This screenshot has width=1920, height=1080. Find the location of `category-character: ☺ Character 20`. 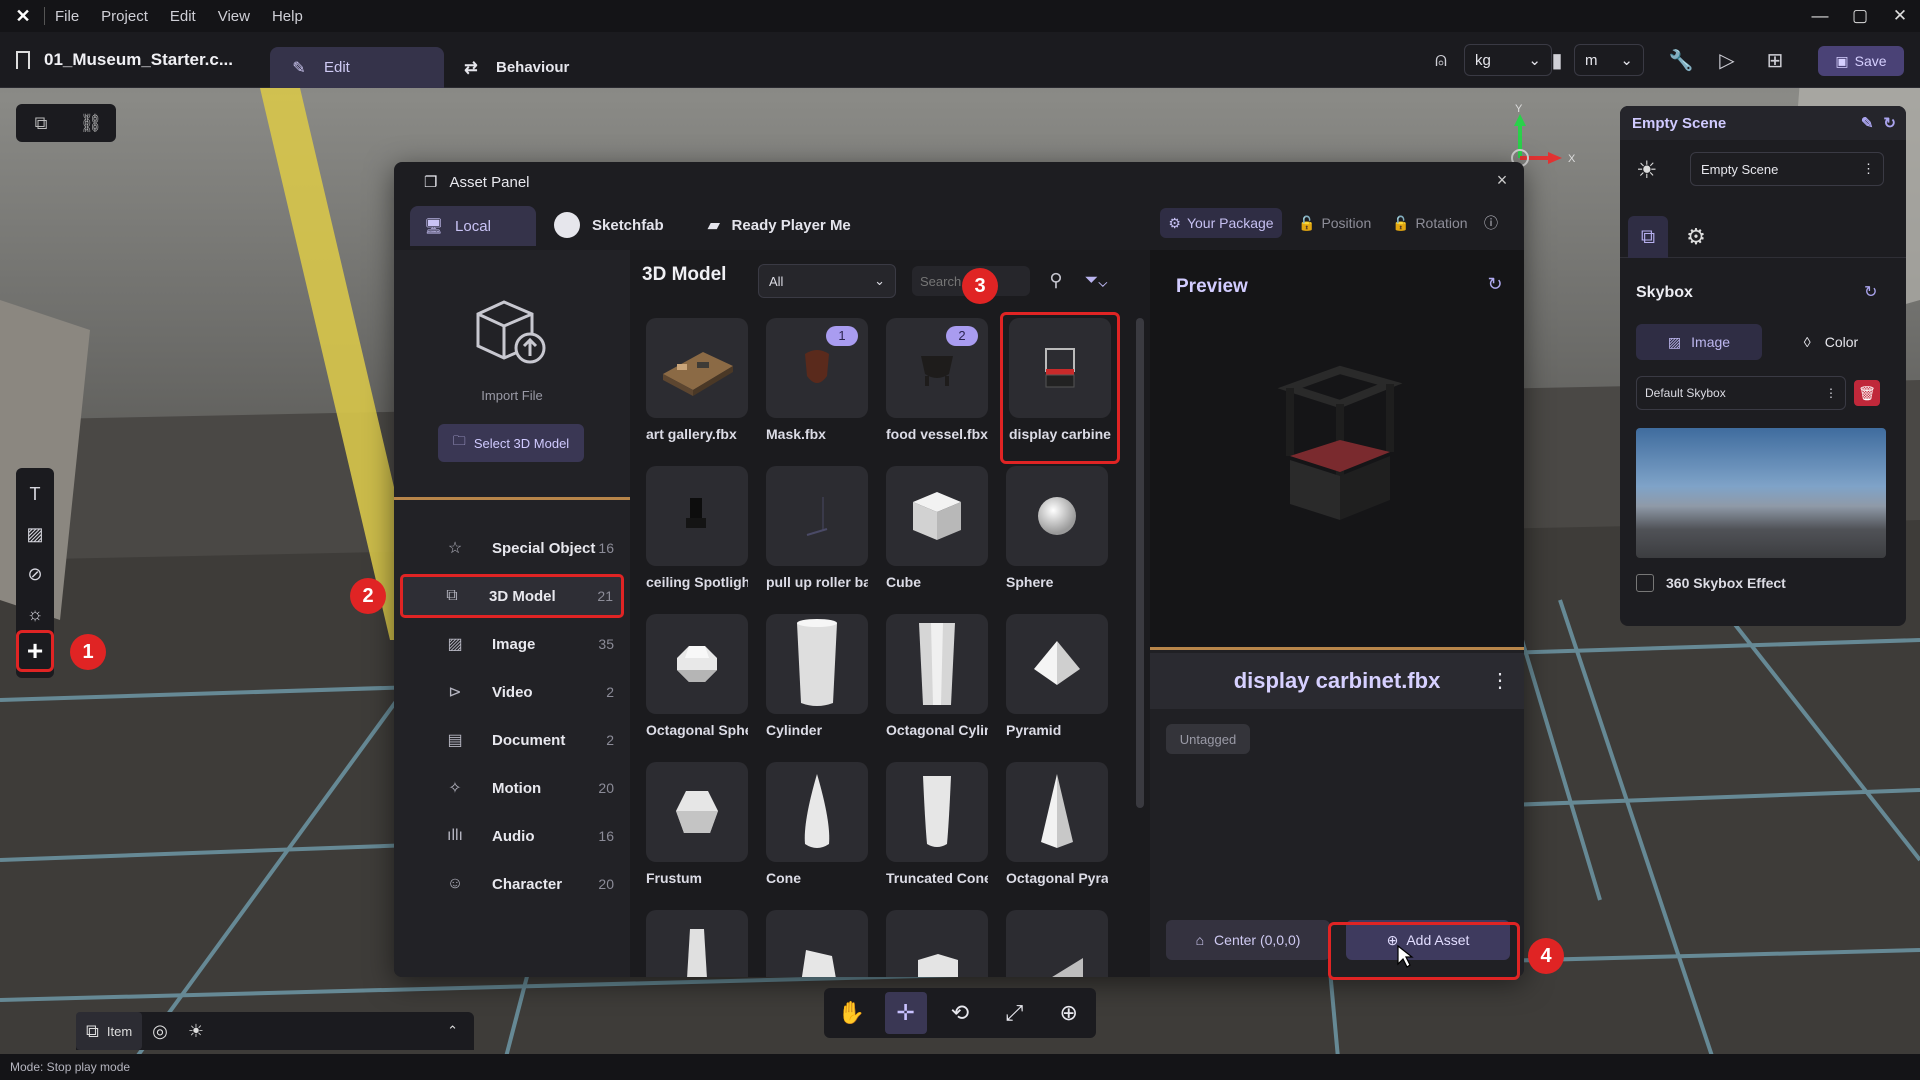

category-character: ☺ Character 20 is located at coordinates (512, 884).